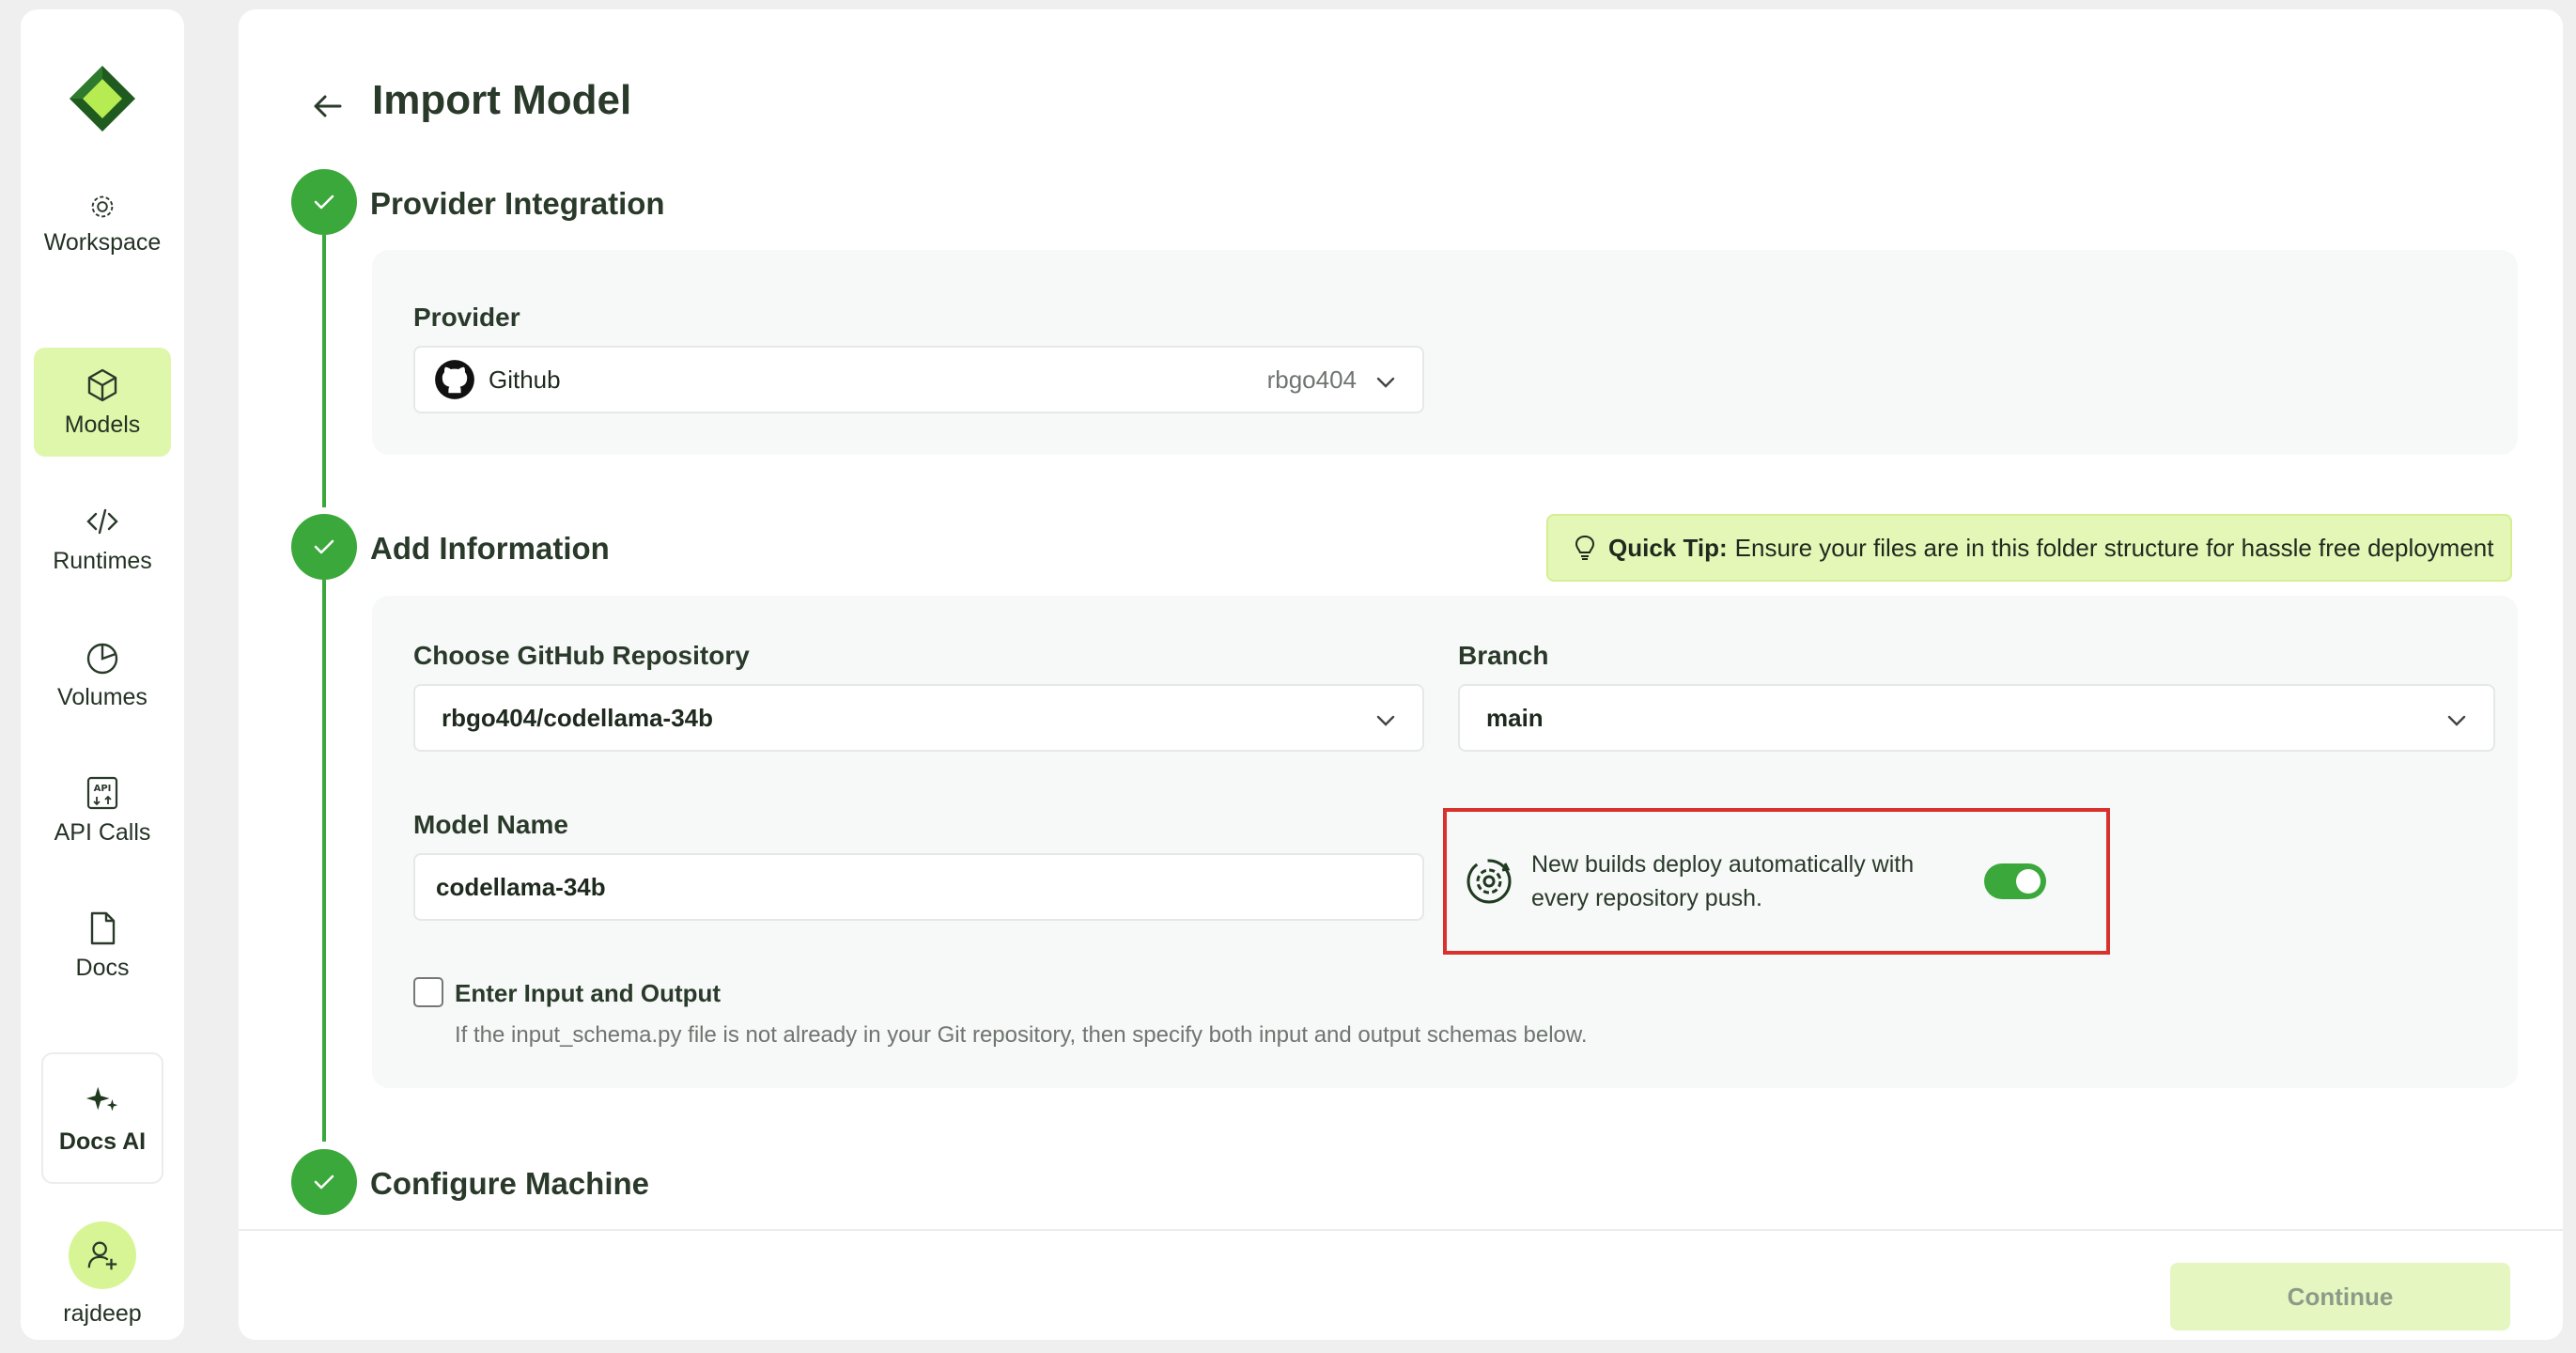  I want to click on model-name-input: codellama-34b, so click(918, 887).